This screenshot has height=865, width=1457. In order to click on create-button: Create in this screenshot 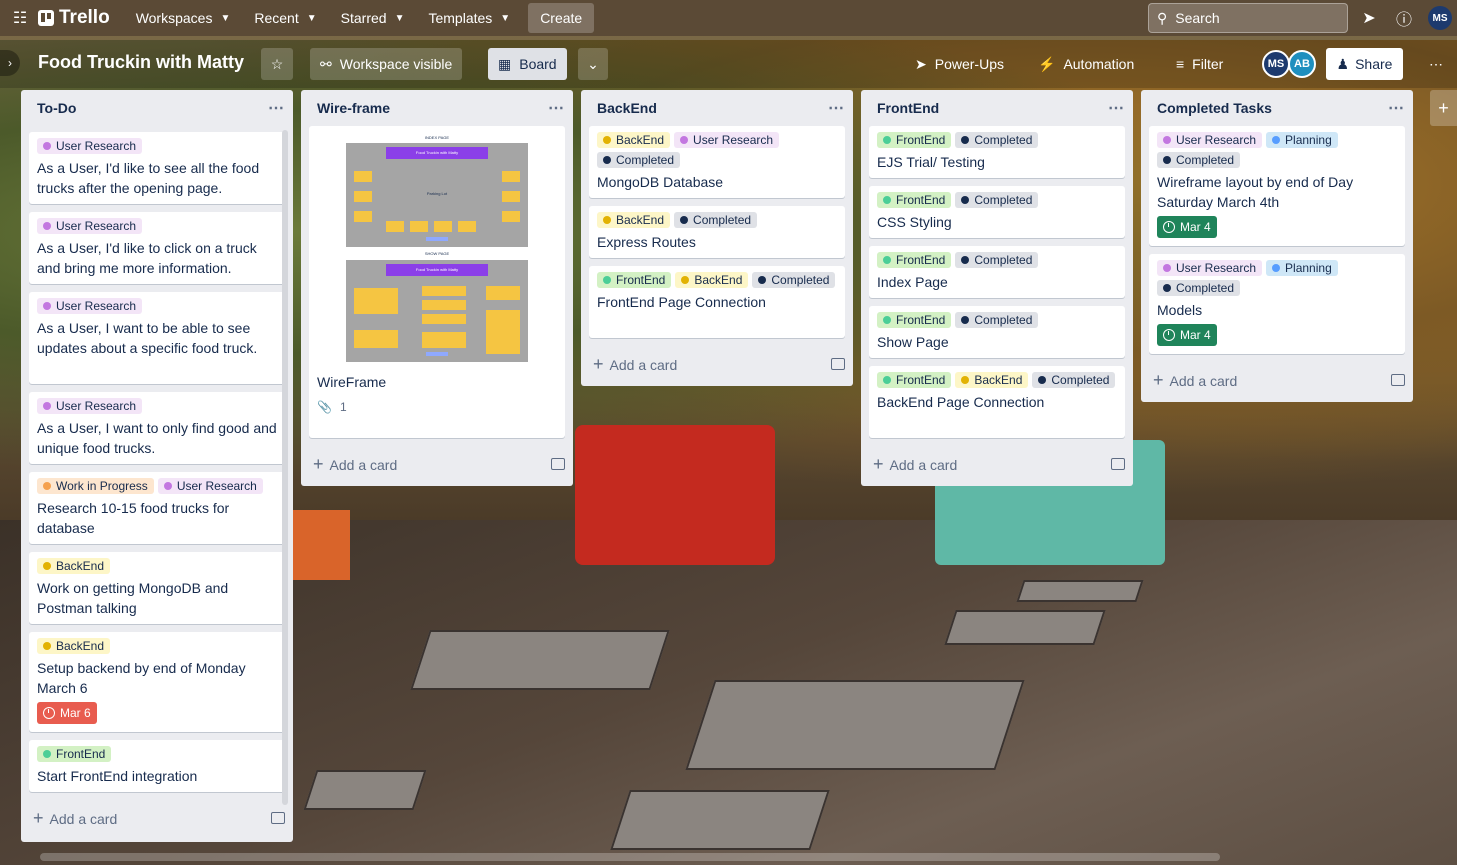, I will do `click(561, 18)`.